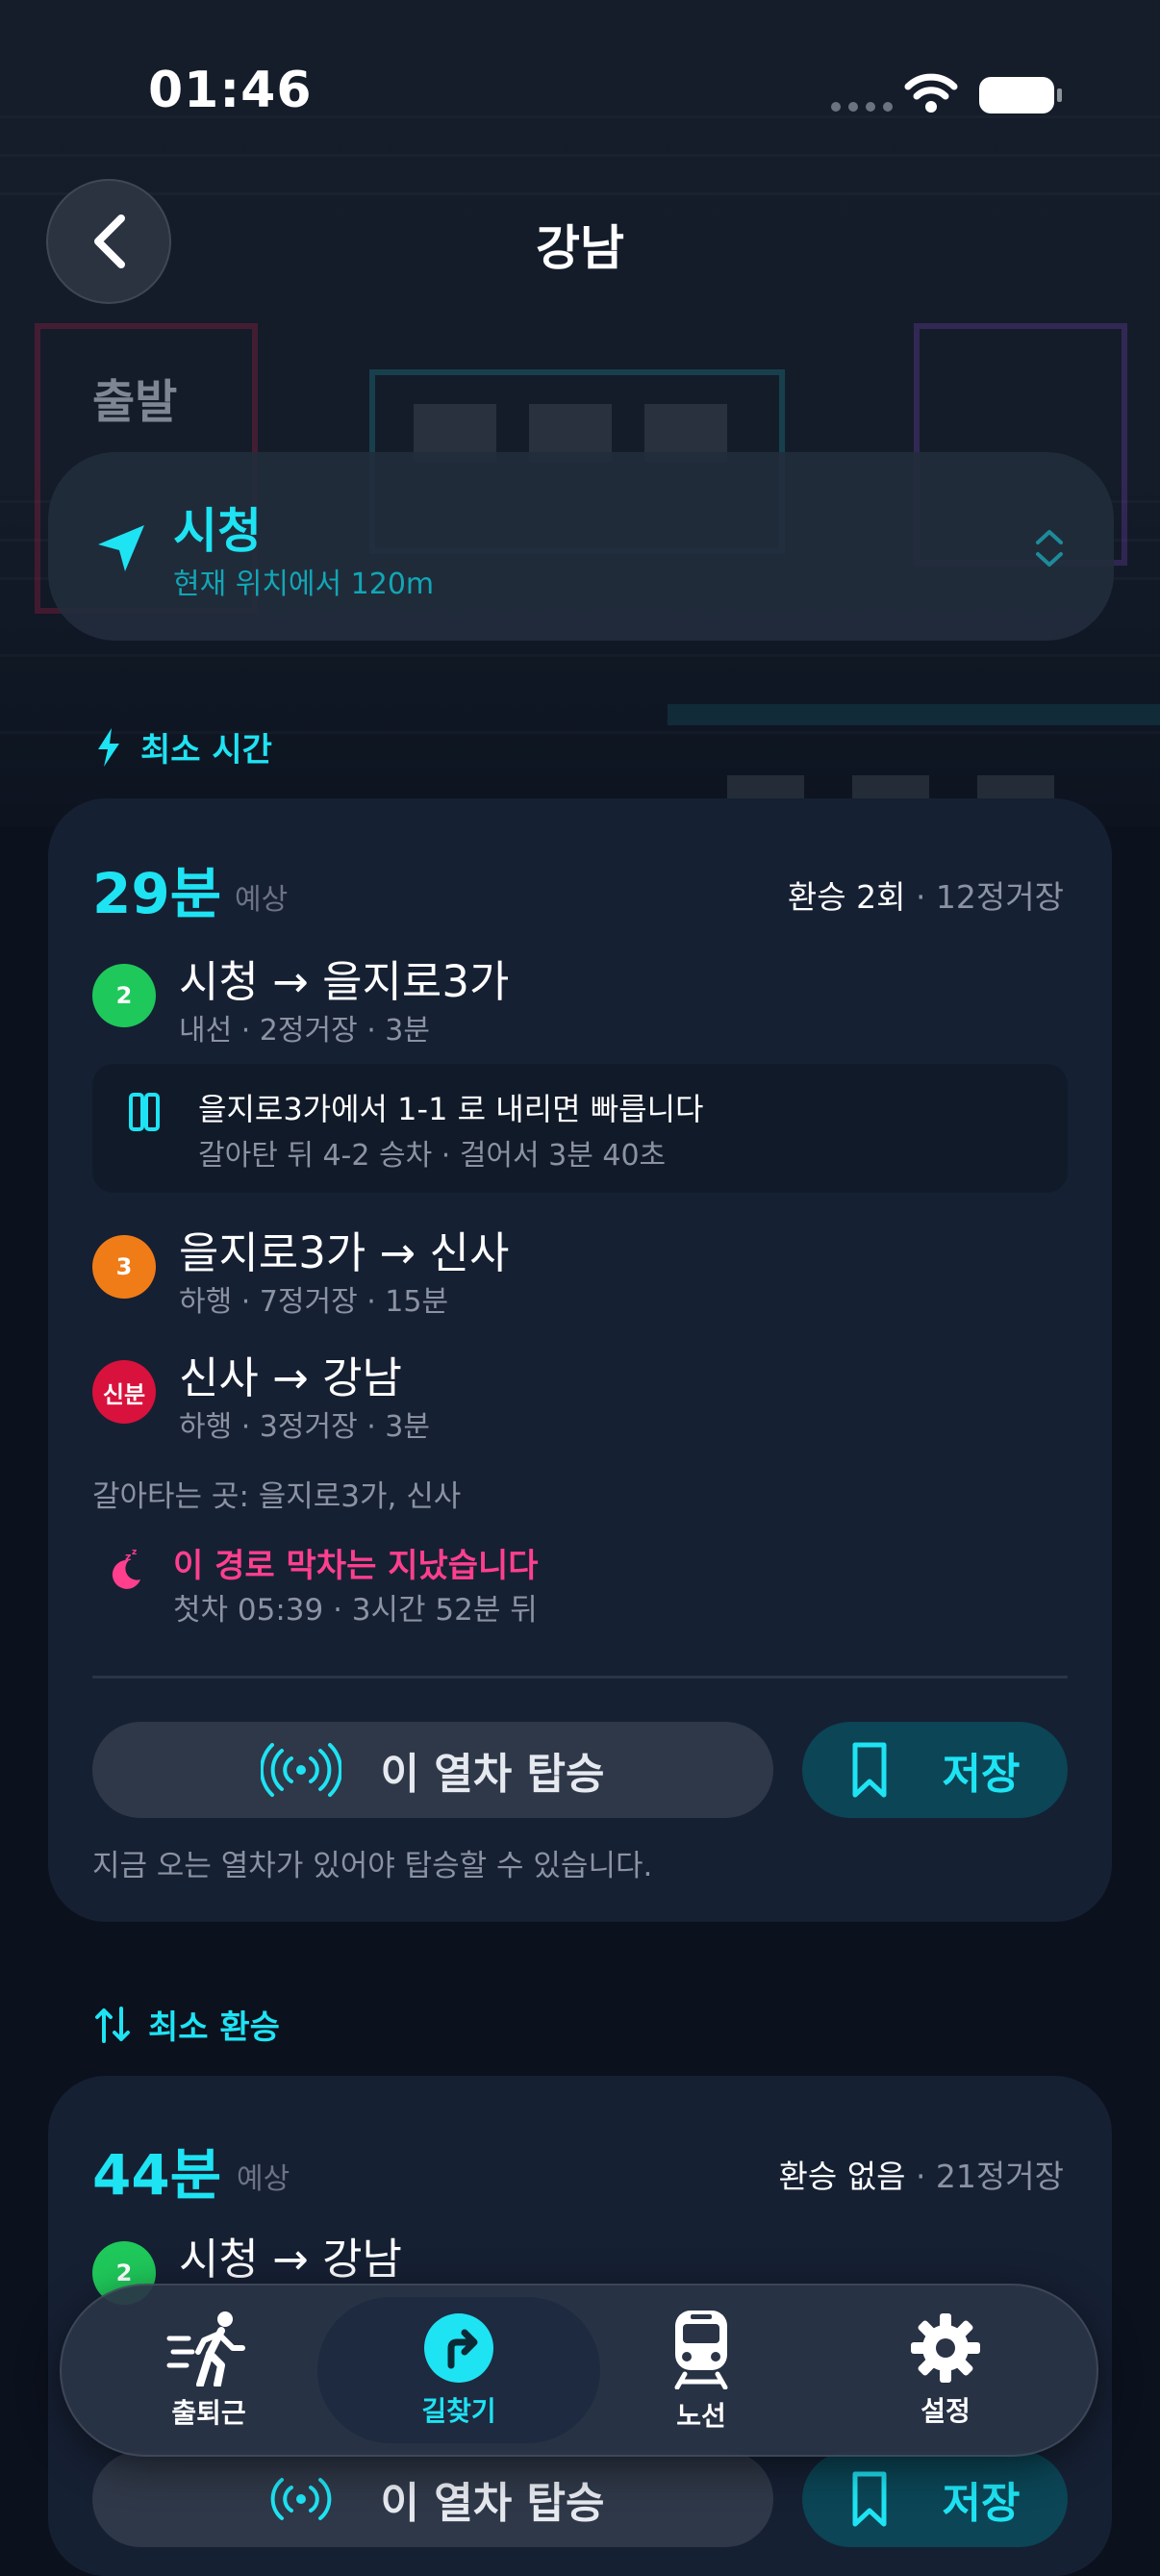  I want to click on route-segment: 신분 신사 → 강남 하행 · 3정거장 · 3분, so click(573, 1400).